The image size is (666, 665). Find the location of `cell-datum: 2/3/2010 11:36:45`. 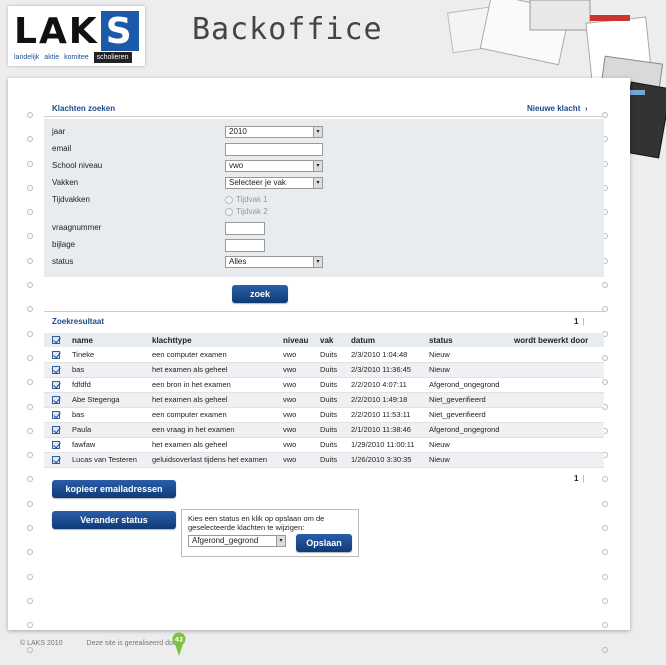

cell-datum: 2/3/2010 11:36:45 is located at coordinates (390, 370).